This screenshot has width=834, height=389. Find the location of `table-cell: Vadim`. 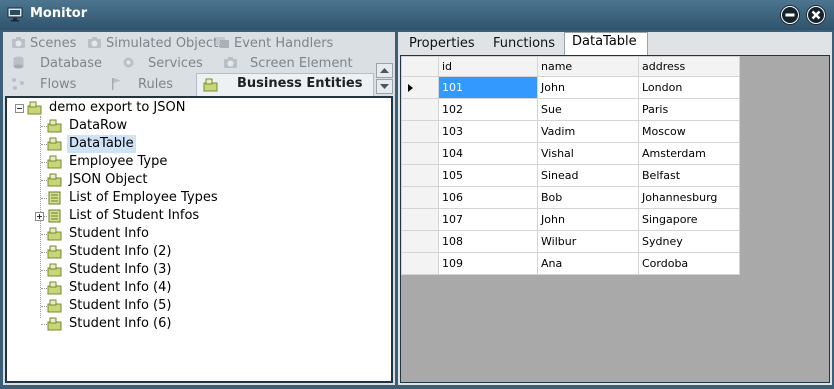

table-cell: Vadim is located at coordinates (588, 131).